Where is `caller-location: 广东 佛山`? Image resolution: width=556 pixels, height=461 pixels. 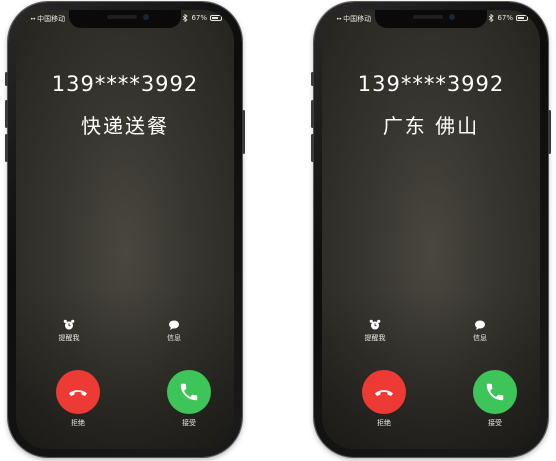 caller-location: 广东 佛山 is located at coordinates (431, 126).